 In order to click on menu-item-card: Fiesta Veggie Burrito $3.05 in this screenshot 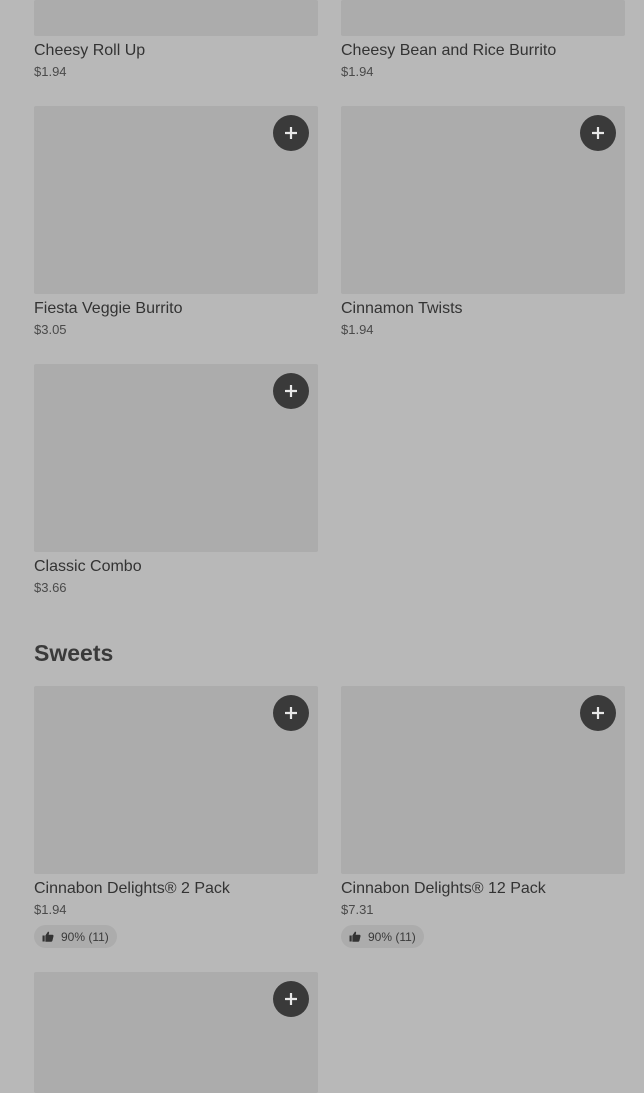, I will do `click(176, 222)`.